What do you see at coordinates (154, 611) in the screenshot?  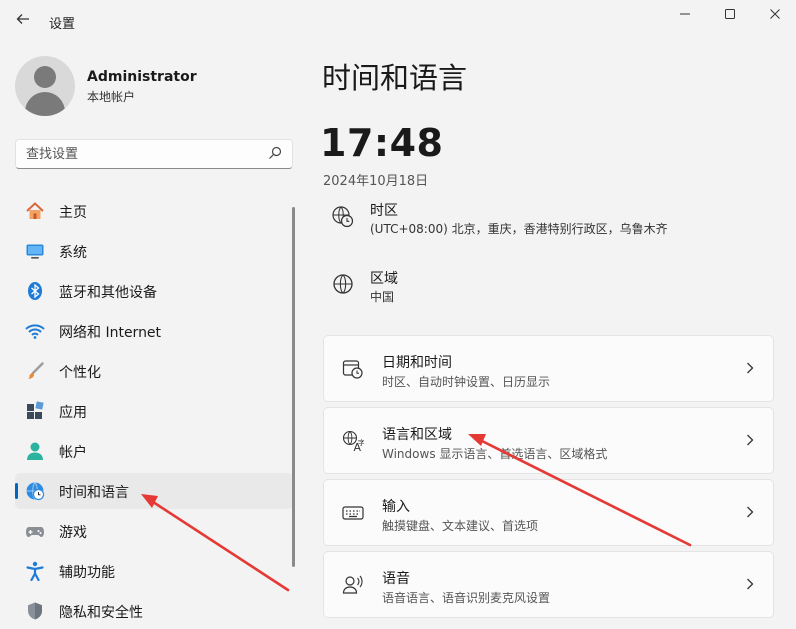 I see `sidebar-item-privacy: 隐私和安全性` at bounding box center [154, 611].